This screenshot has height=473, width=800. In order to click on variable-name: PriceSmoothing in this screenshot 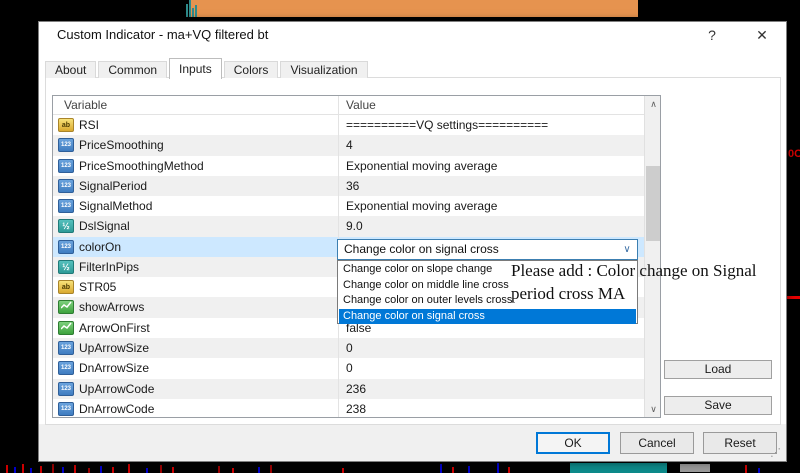, I will do `click(121, 145)`.